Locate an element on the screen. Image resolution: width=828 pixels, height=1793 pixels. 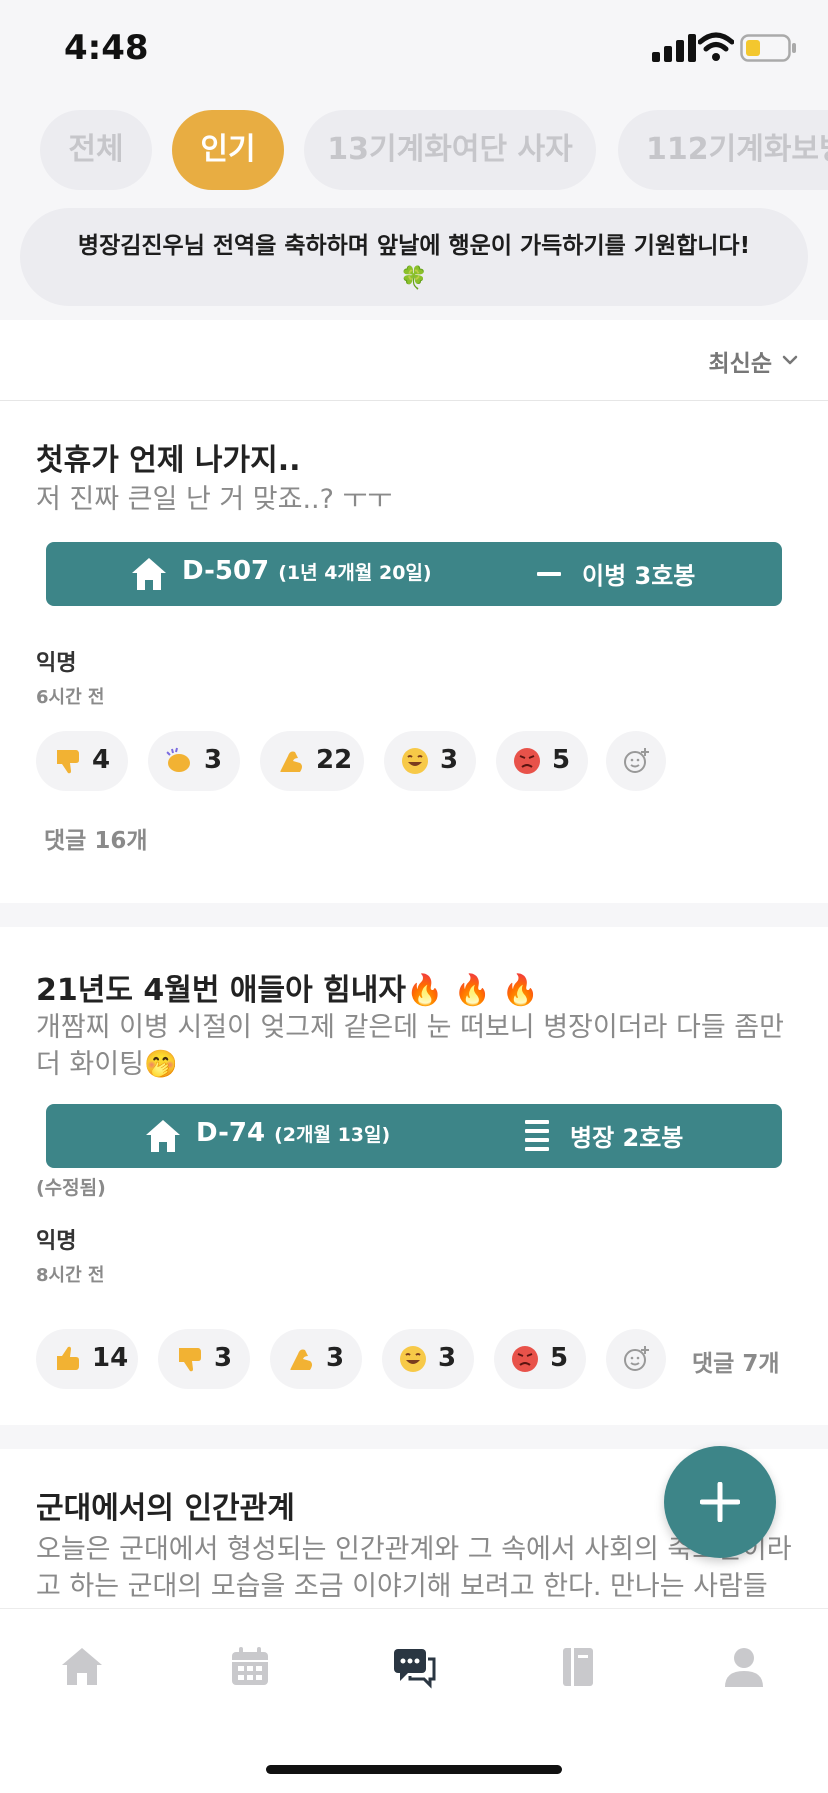
home-indicator is located at coordinates (414, 1769).